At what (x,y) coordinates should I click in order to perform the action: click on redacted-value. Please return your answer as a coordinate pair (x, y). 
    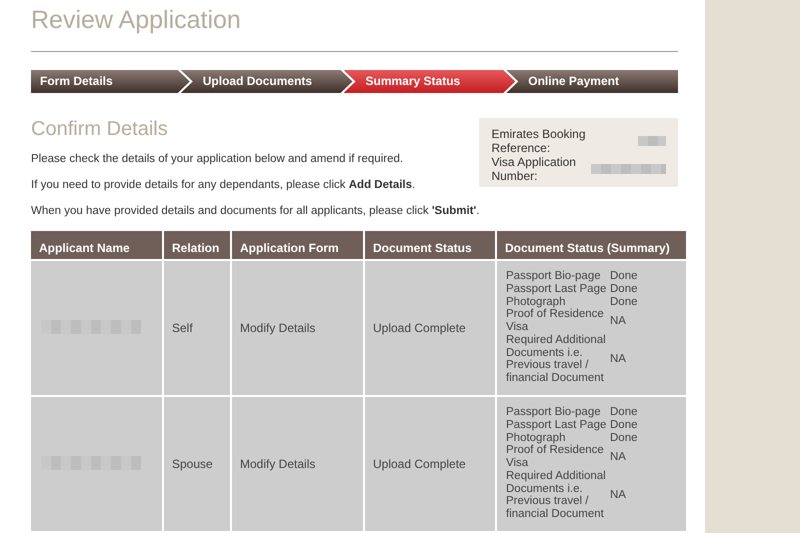
    Looking at the image, I should click on (652, 141).